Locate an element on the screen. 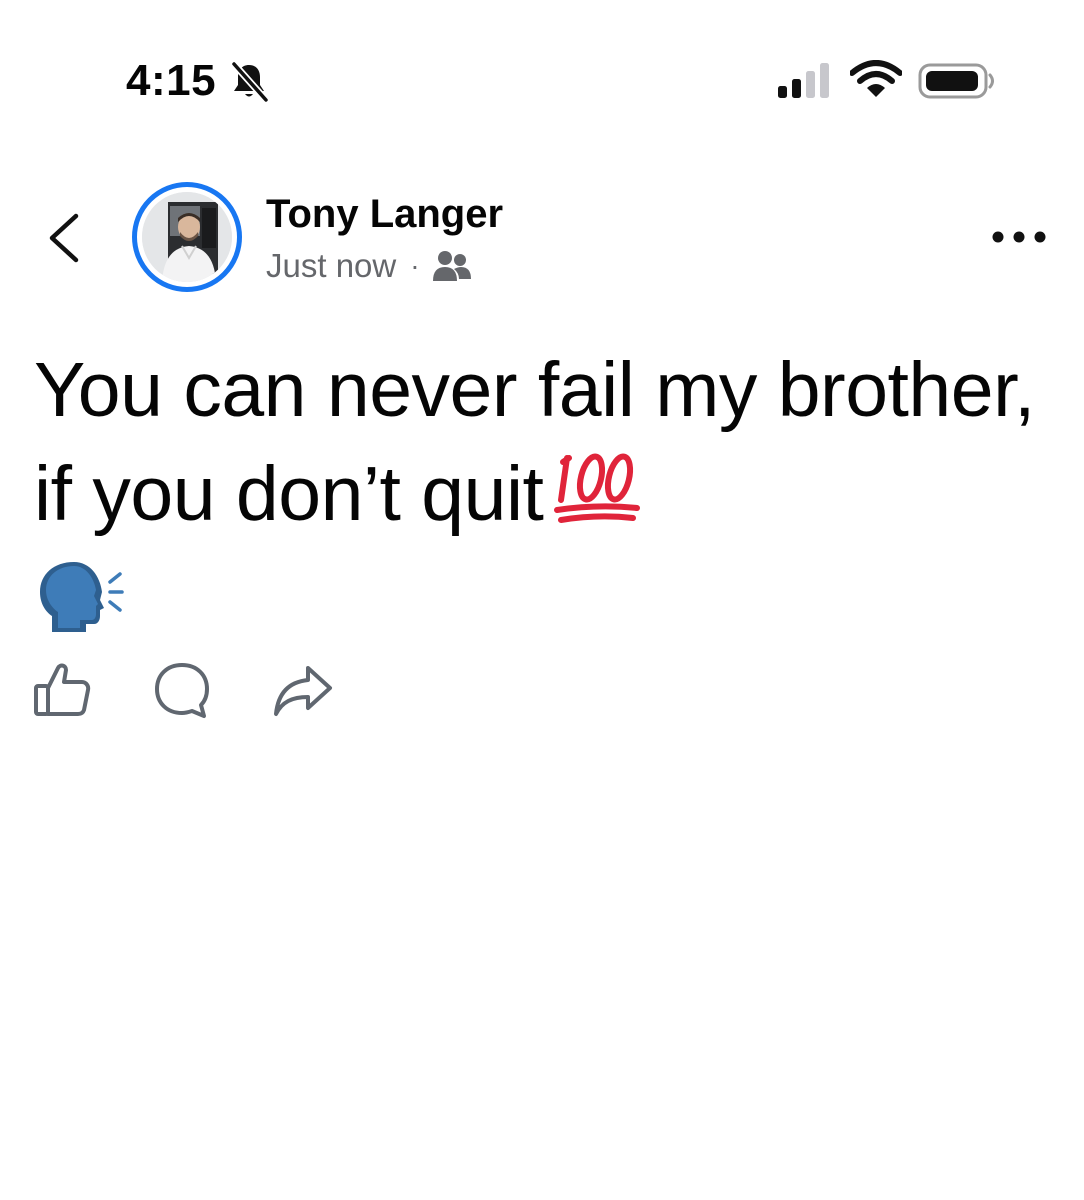 The image size is (1084, 1200). comment-button is located at coordinates (182, 690).